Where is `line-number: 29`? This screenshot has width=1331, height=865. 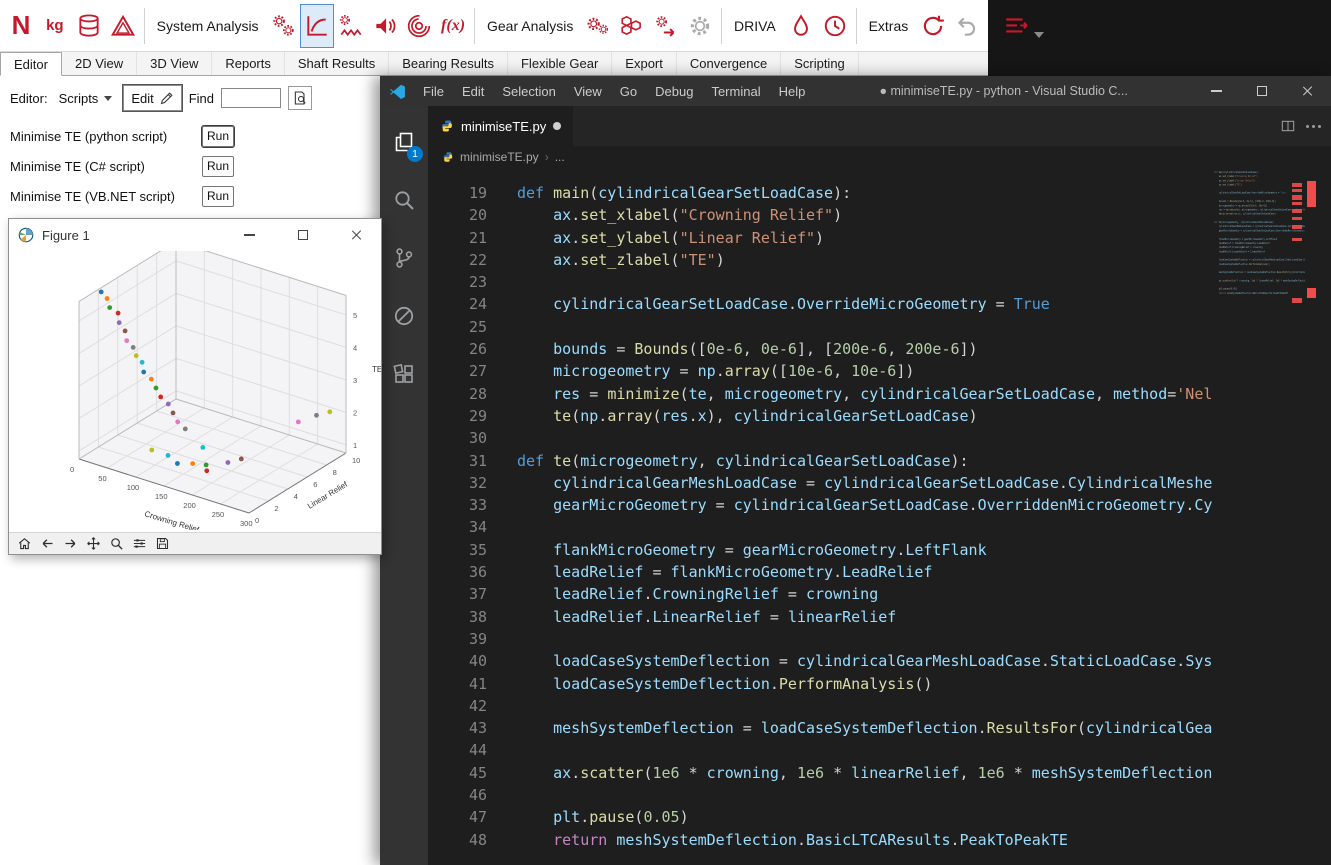 line-number: 29 is located at coordinates (477, 415).